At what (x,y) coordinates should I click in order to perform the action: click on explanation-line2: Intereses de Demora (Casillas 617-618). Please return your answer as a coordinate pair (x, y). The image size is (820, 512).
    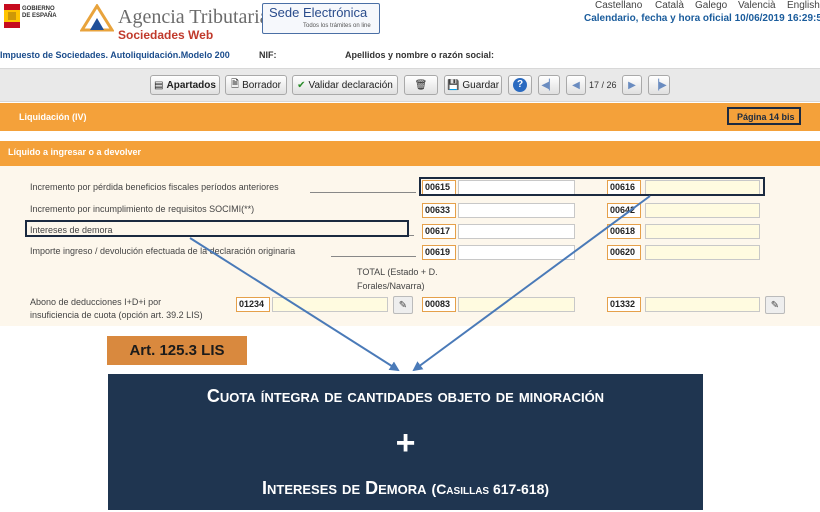
    Looking at the image, I should click on (405, 488).